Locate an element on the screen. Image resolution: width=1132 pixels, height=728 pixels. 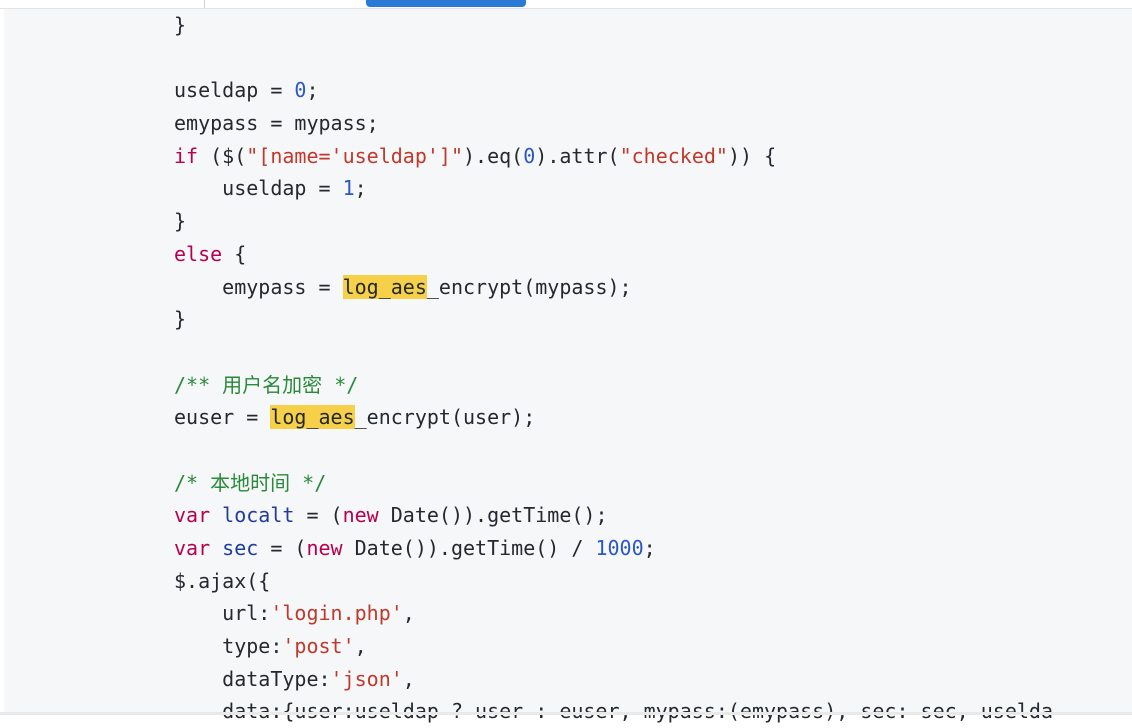
string-token: 'login.php' is located at coordinates (336, 613).